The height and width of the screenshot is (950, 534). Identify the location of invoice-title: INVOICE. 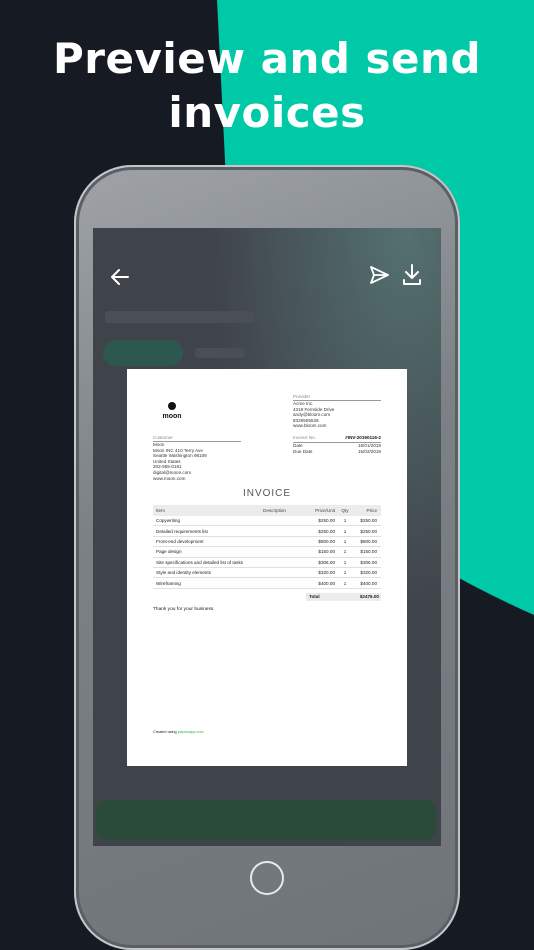
(267, 493).